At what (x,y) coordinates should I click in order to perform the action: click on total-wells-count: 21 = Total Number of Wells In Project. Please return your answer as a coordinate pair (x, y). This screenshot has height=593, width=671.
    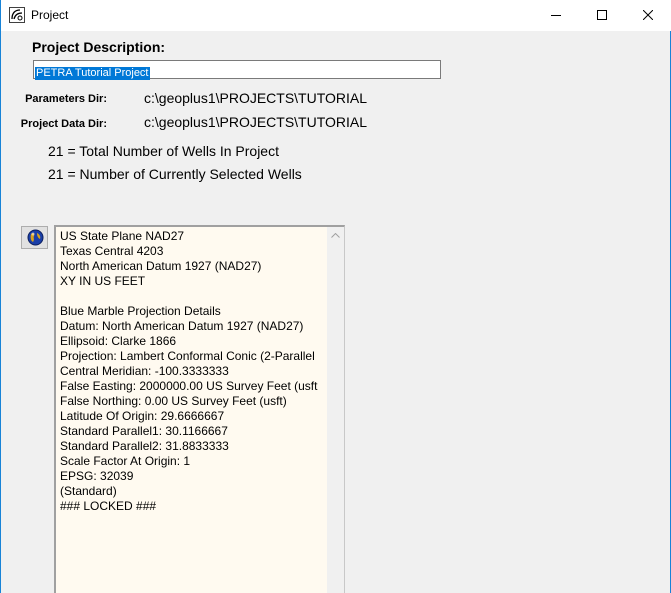
    Looking at the image, I should click on (163, 151).